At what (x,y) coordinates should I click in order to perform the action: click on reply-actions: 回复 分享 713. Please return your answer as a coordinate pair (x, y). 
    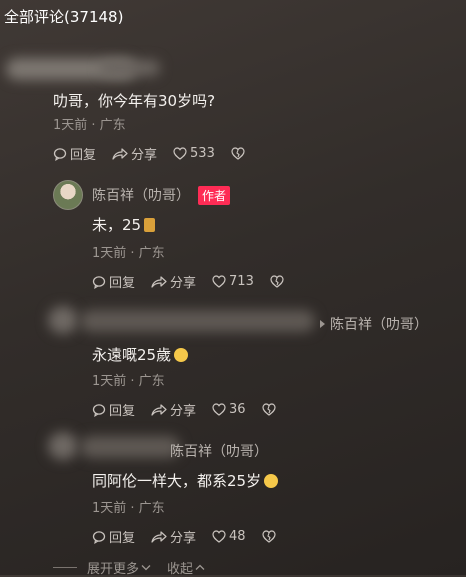
    Looking at the image, I should click on (197, 281).